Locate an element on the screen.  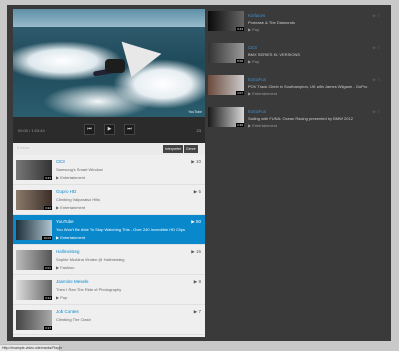
item-views: ▶ 50 is located at coordinates (196, 221).